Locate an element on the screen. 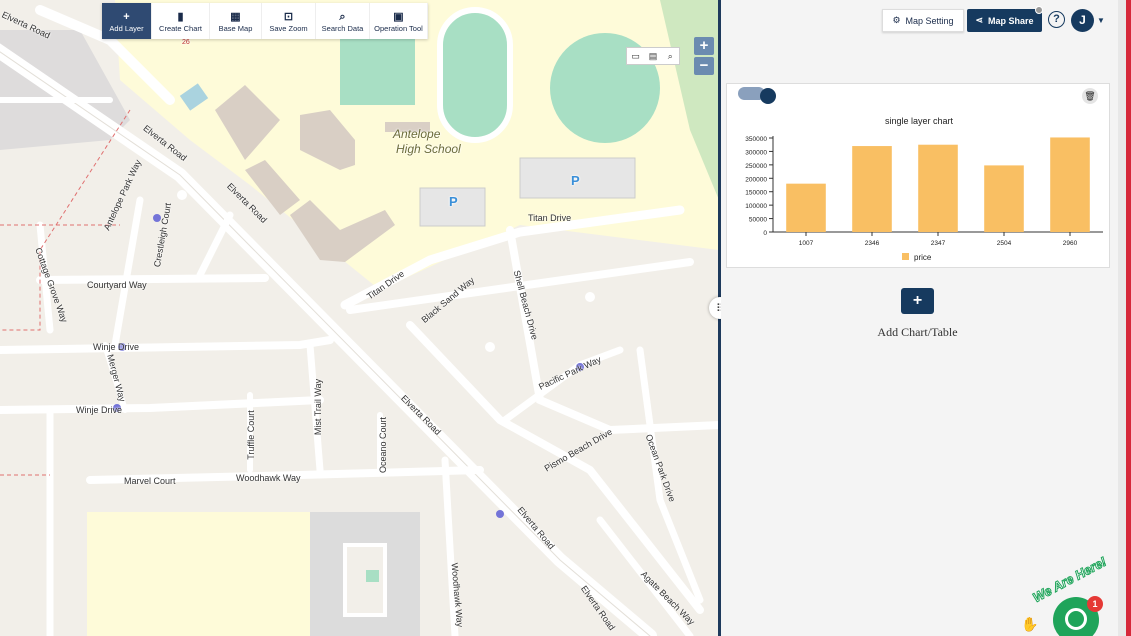  scrollbar is located at coordinates (1122, 318).